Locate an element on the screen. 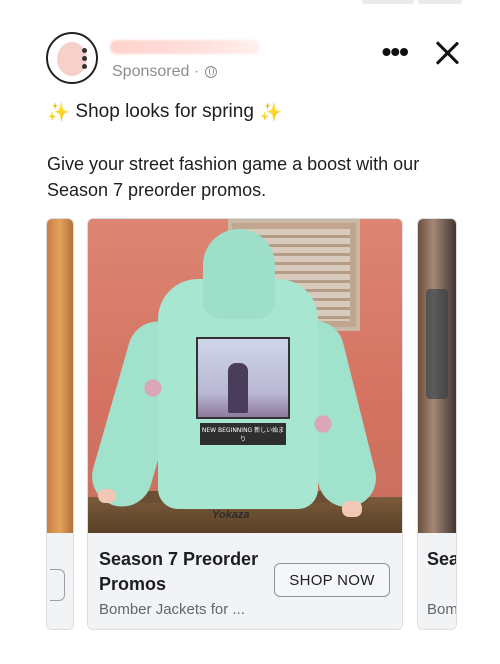 Image resolution: width=500 pixels, height=664 pixels. card-footer is located at coordinates (60, 581).